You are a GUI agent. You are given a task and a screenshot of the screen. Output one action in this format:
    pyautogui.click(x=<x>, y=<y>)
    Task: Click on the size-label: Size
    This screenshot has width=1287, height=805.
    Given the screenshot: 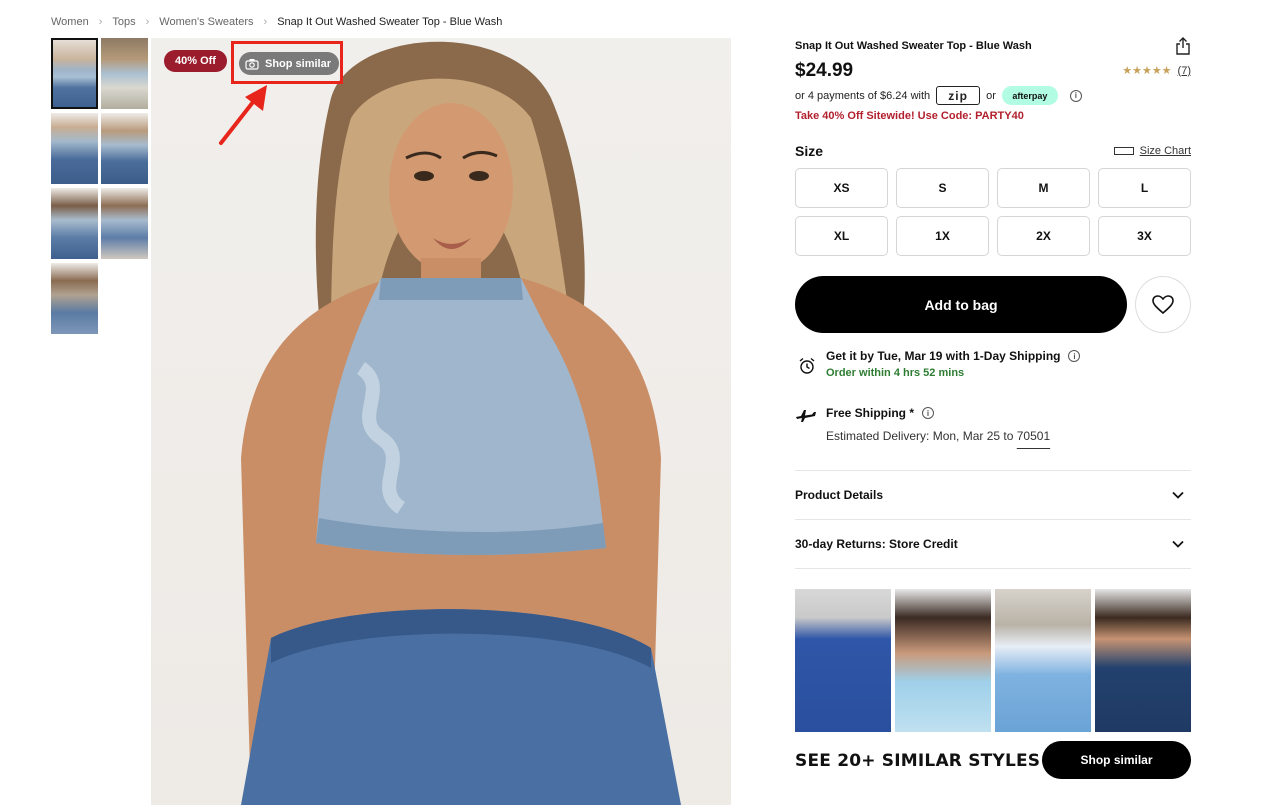 What is the action you would take?
    pyautogui.click(x=809, y=151)
    